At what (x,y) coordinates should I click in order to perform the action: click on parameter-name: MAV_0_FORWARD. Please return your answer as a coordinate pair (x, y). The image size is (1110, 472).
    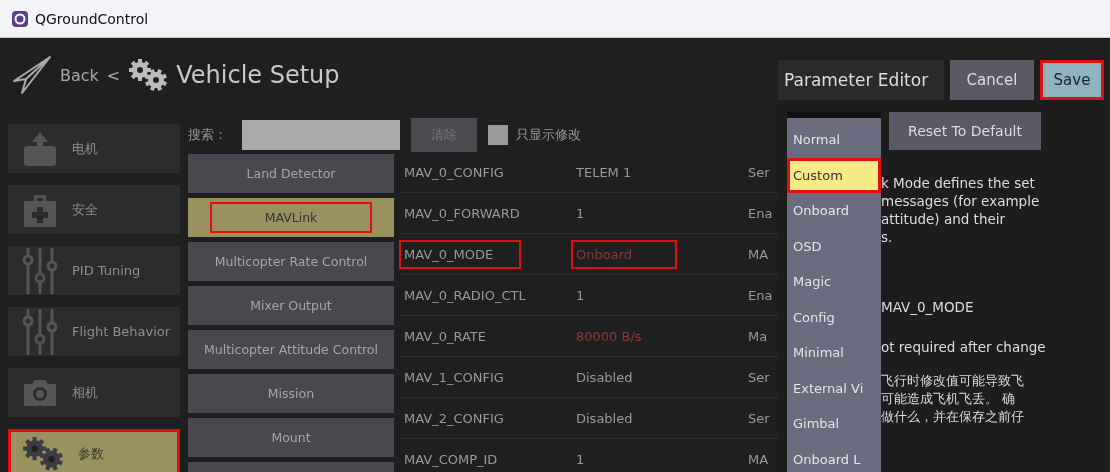
    Looking at the image, I should click on (462, 213).